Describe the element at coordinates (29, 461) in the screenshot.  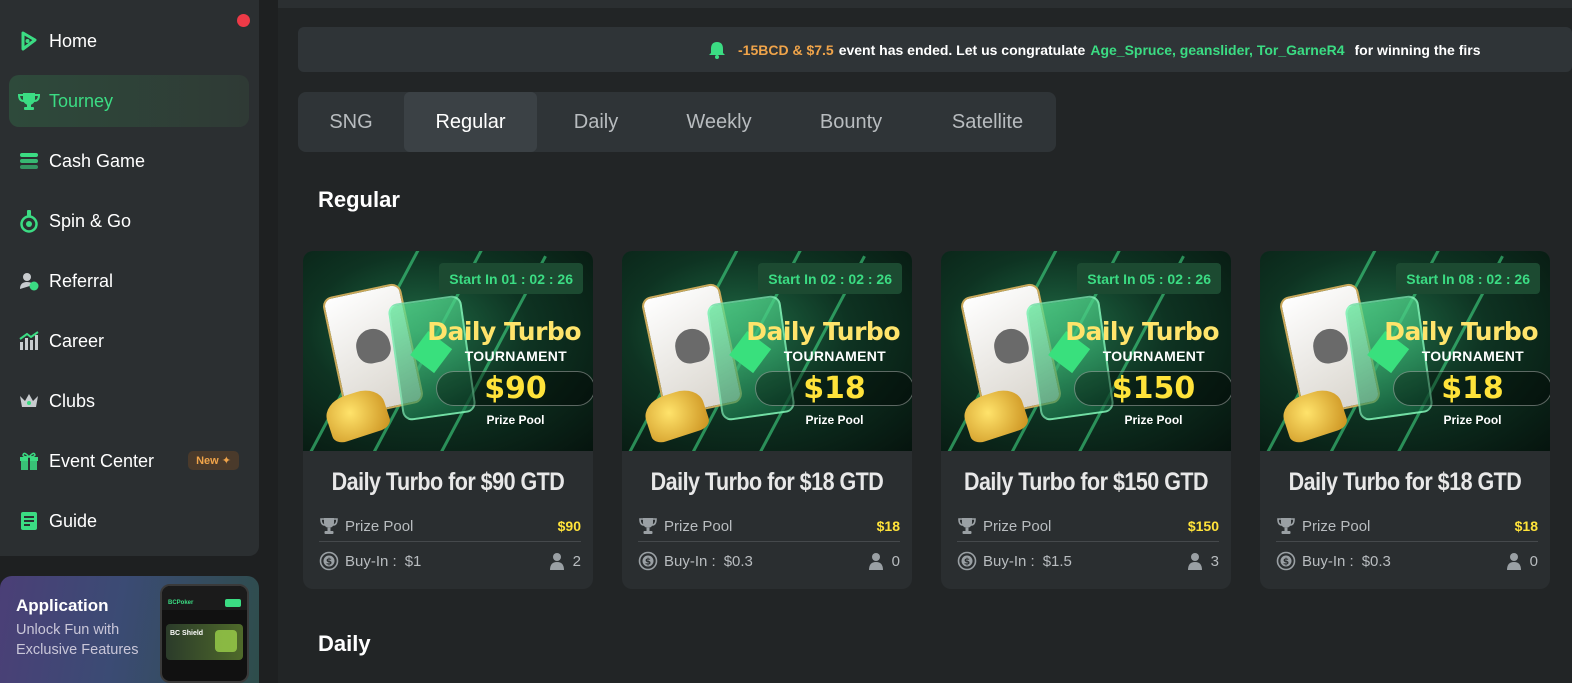
I see `gift-icon` at that location.